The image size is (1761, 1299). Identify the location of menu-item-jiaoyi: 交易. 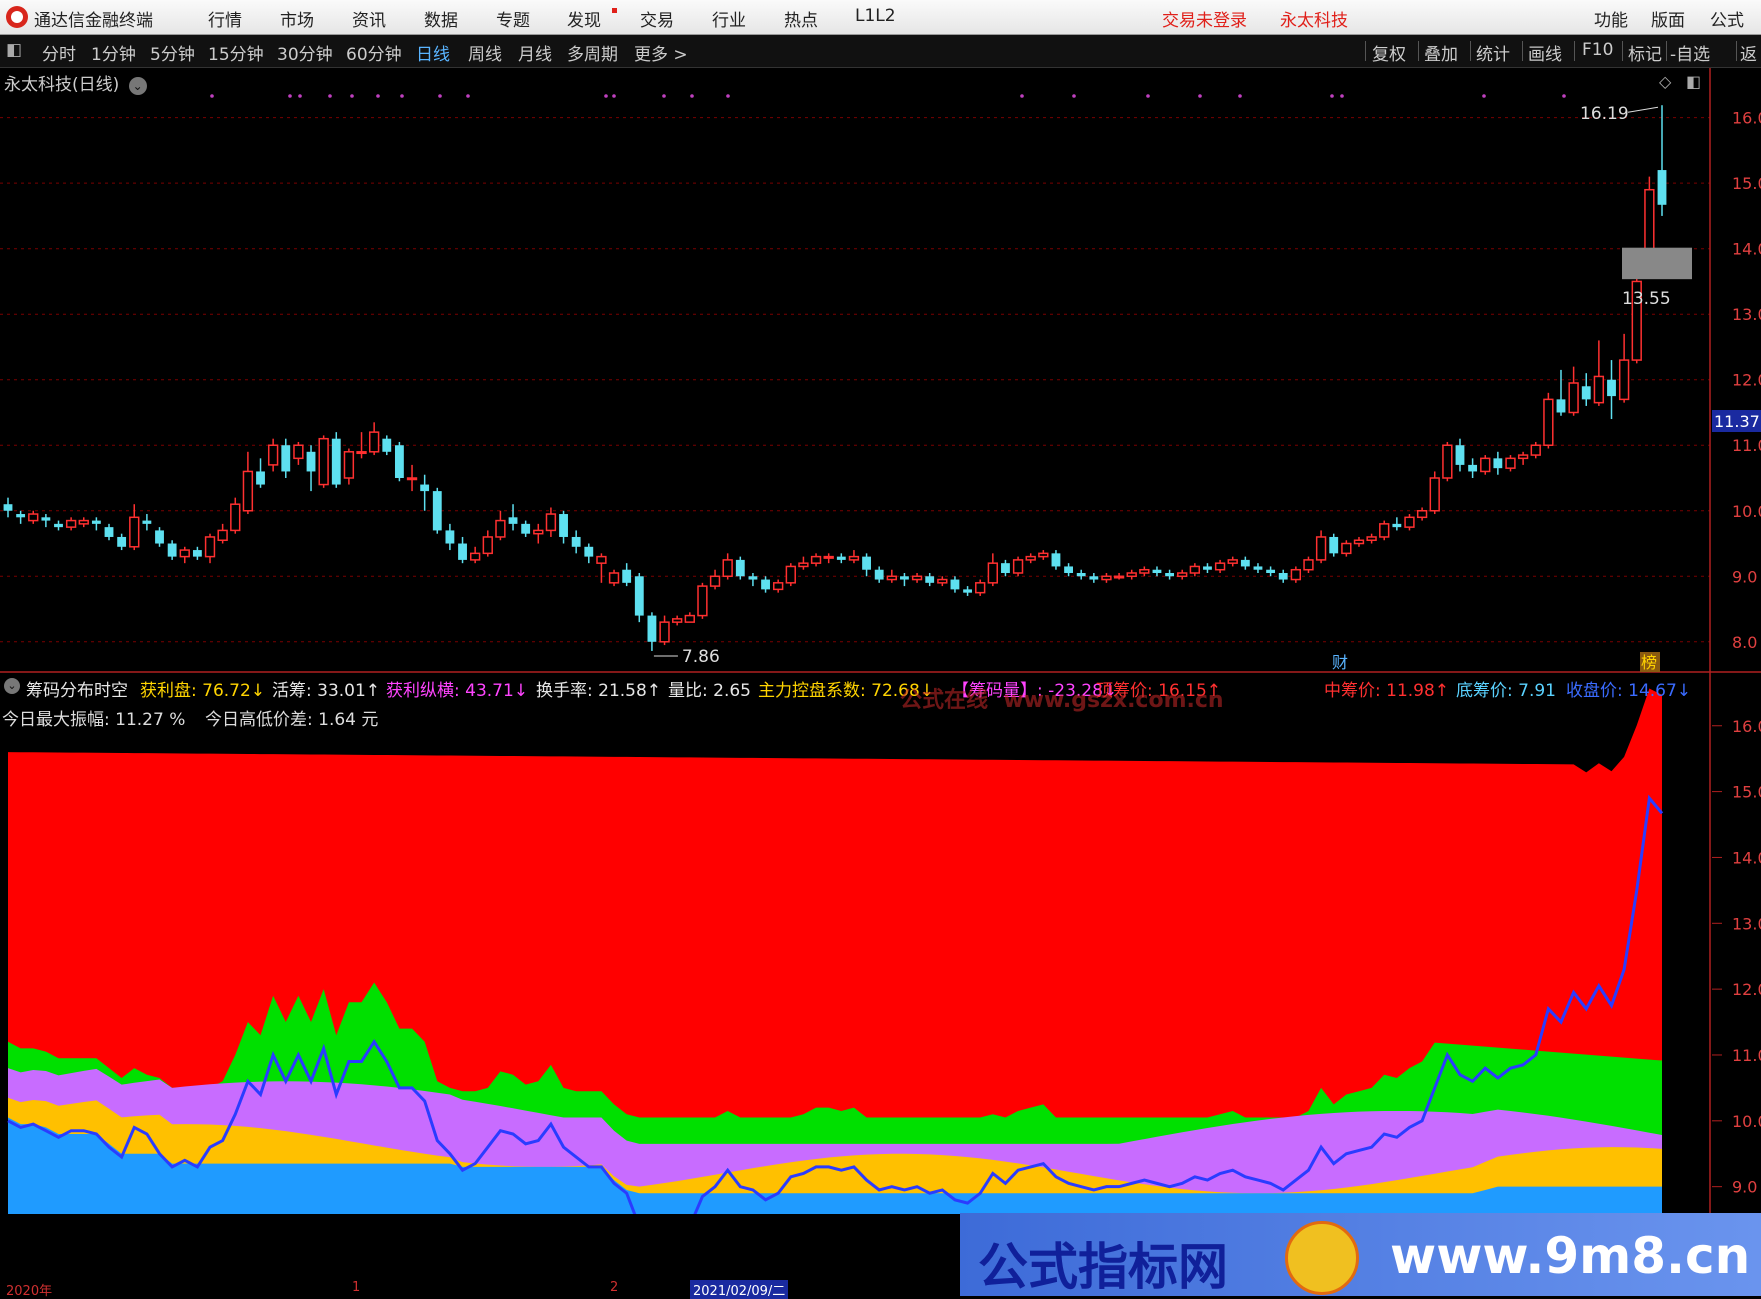
(657, 18).